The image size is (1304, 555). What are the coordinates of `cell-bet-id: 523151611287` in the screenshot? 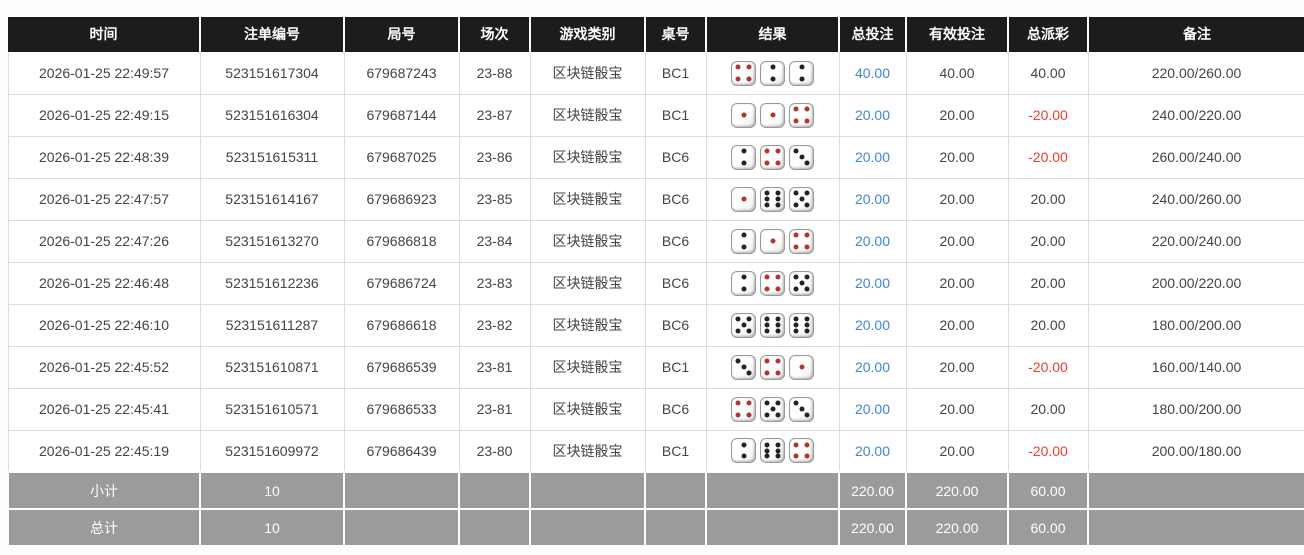 It's located at (272, 325).